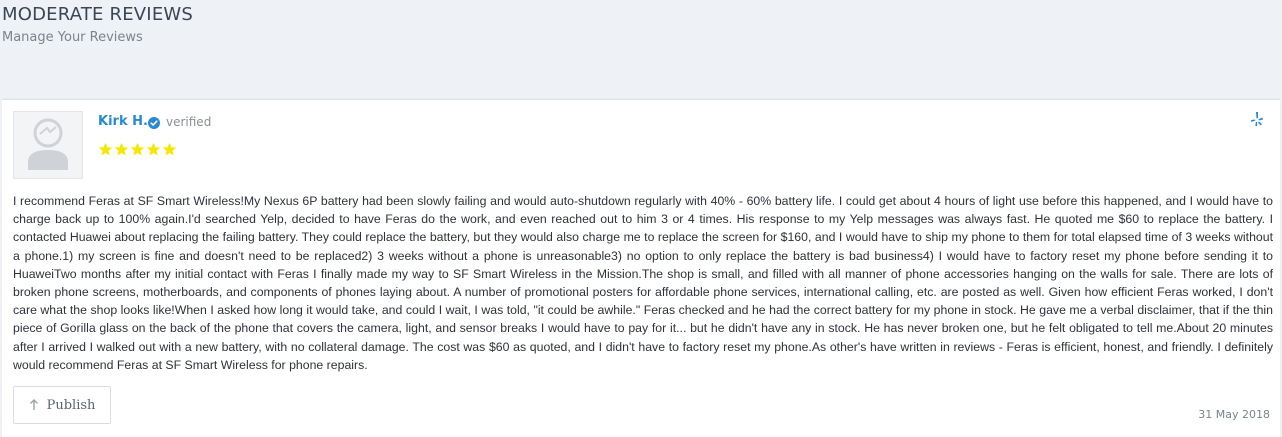 Image resolution: width=1282 pixels, height=437 pixels. Describe the element at coordinates (71, 405) in the screenshot. I see `publish-button-label: Publish` at that location.